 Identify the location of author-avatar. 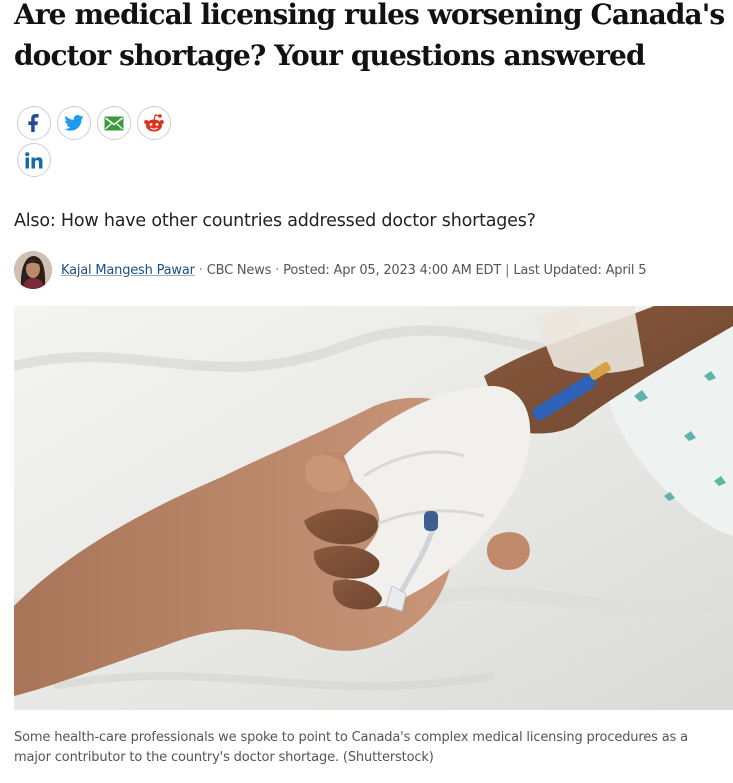
(33, 270).